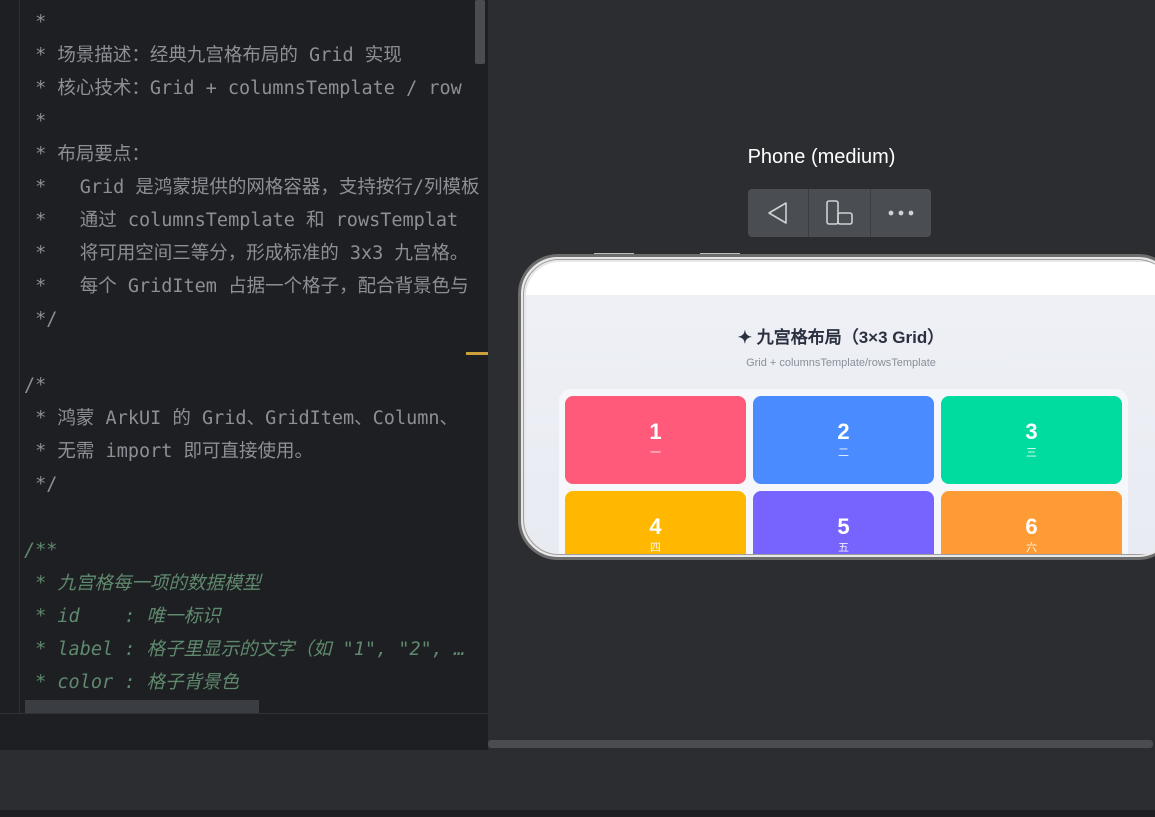  I want to click on device-title: Phone (medium), so click(821, 157).